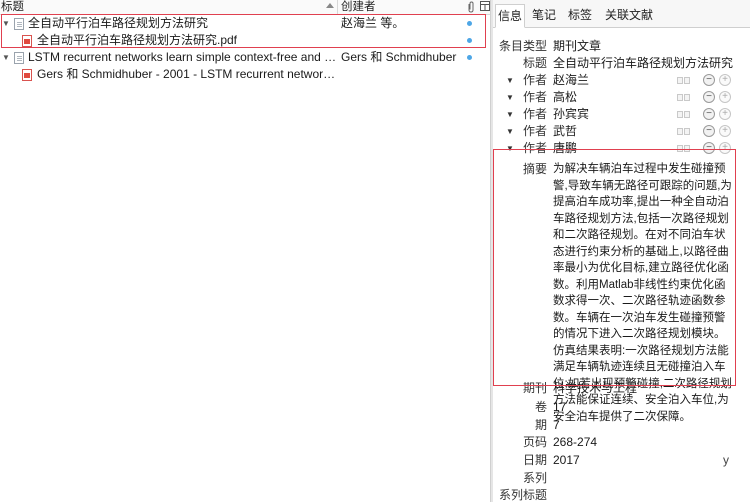 The width and height of the screenshot is (750, 502). Describe the element at coordinates (571, 114) in the screenshot. I see `author-name: 孙宾宾` at that location.